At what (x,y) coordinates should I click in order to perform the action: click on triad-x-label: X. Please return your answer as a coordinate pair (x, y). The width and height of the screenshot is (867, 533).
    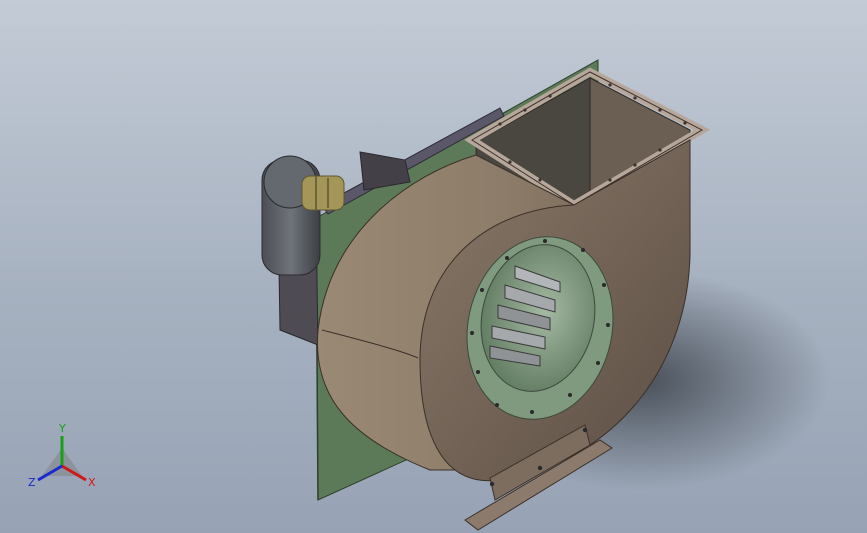
    Looking at the image, I should click on (92, 482).